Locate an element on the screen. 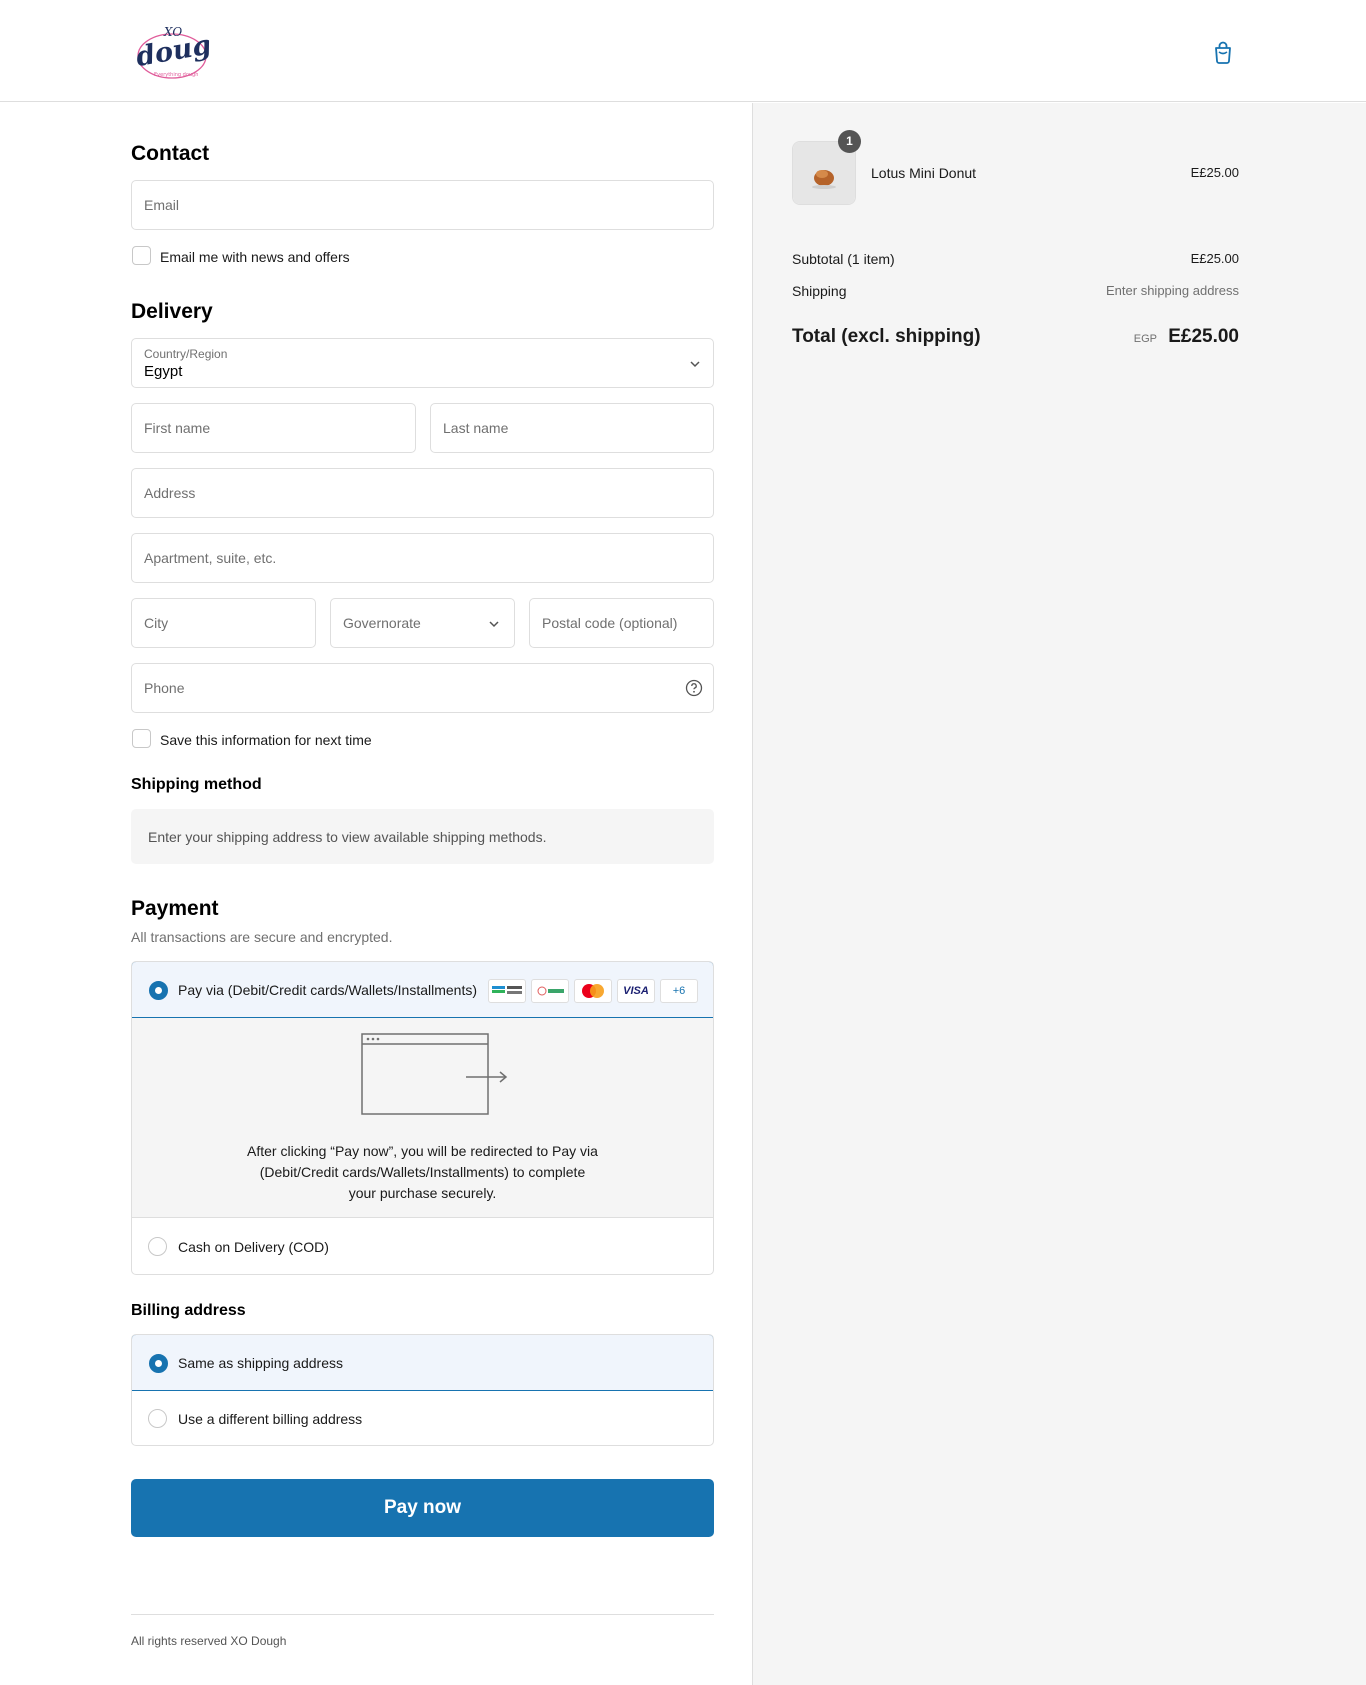  governorate-placeholder: Governorate is located at coordinates (382, 623).